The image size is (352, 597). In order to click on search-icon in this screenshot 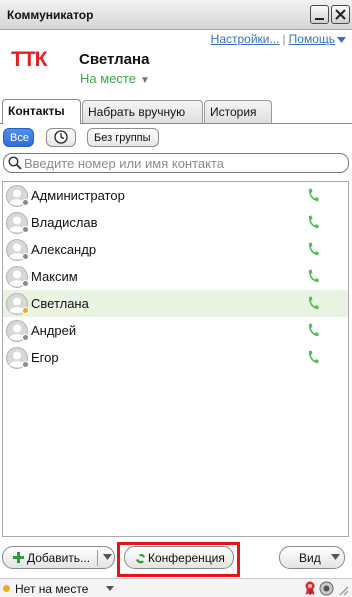, I will do `click(15, 163)`.